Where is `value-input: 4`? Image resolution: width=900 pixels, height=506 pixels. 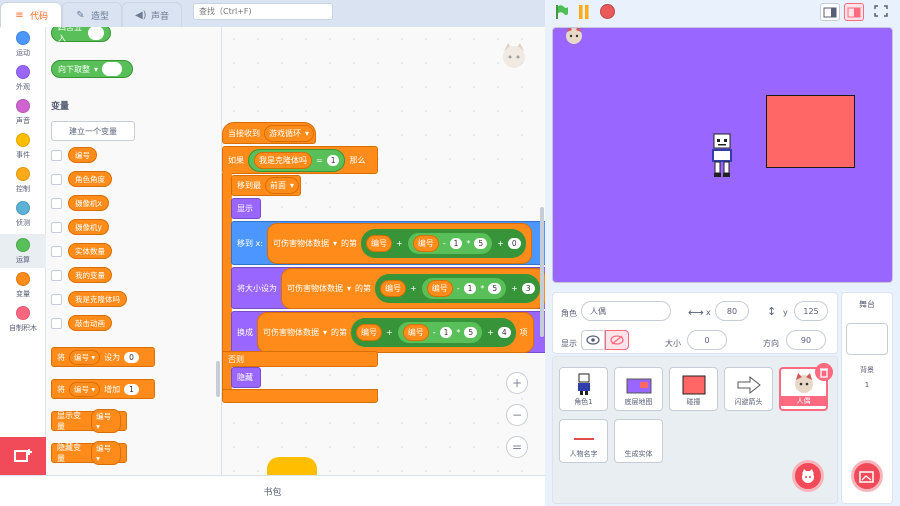
value-input: 4 is located at coordinates (504, 332).